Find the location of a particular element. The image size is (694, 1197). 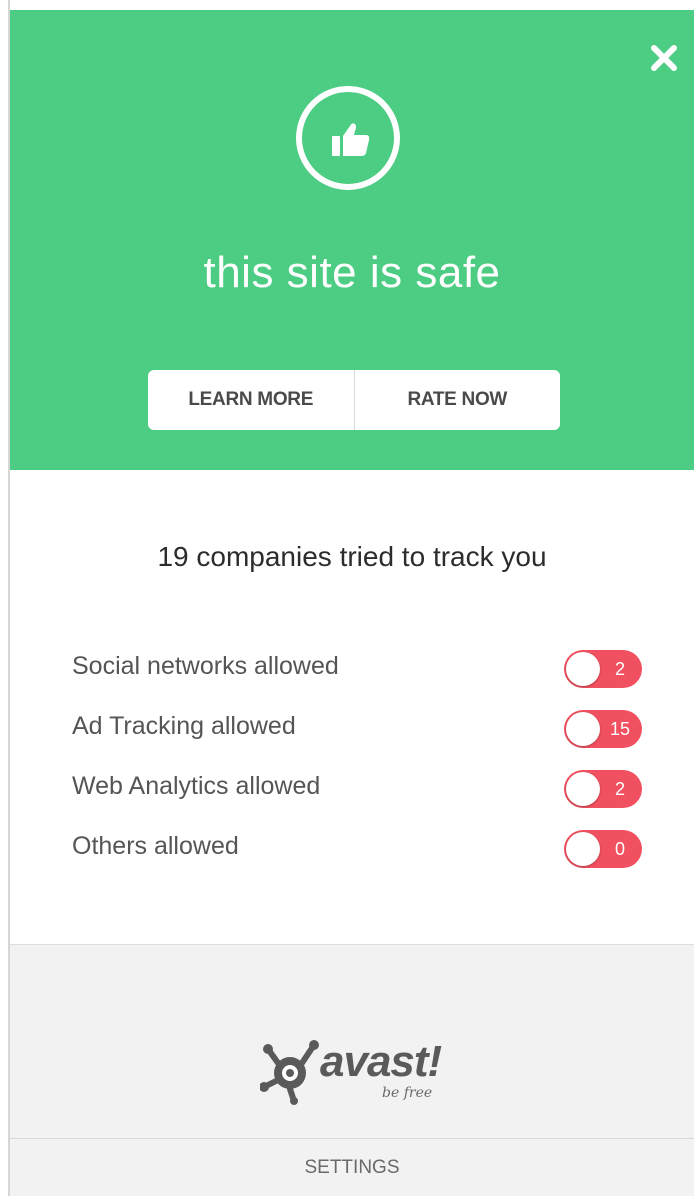

tracker-row-web-analytics: Web Analytics allowed 2 is located at coordinates (357, 788).